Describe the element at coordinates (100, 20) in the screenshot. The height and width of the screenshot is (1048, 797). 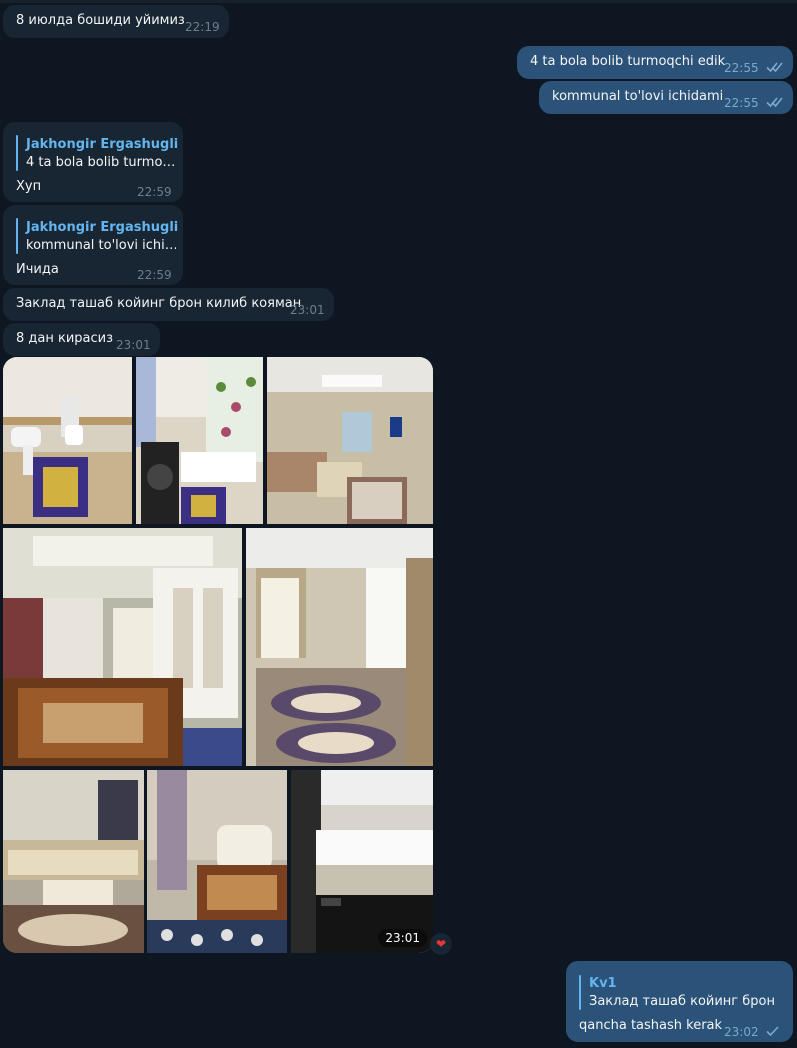
I see `message-text: 8 июлда бошиди уйимиз` at that location.